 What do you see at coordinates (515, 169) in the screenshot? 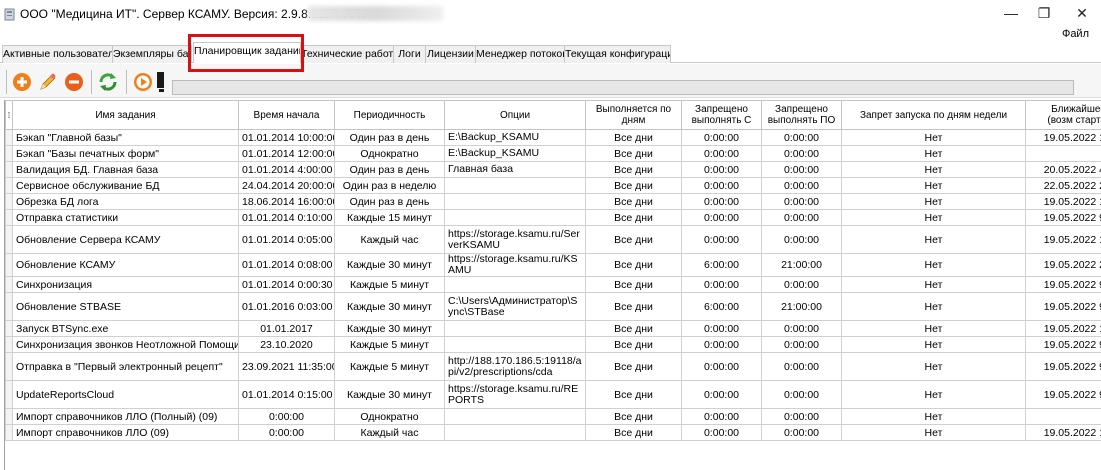
I see `cell-options: Главная база` at bounding box center [515, 169].